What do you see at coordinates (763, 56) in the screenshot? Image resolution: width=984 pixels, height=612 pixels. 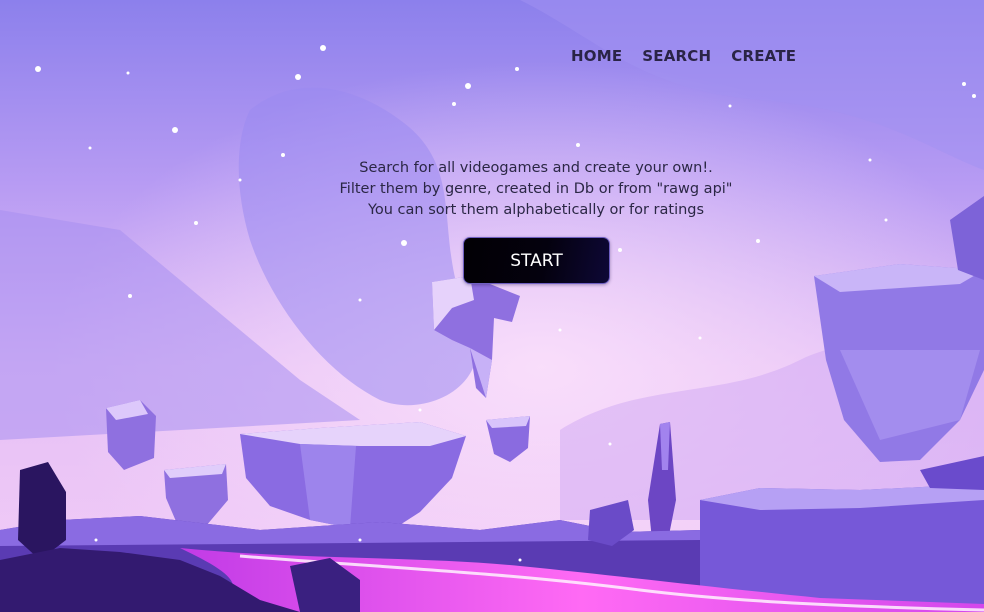 I see `nav-create-link: CREATE` at bounding box center [763, 56].